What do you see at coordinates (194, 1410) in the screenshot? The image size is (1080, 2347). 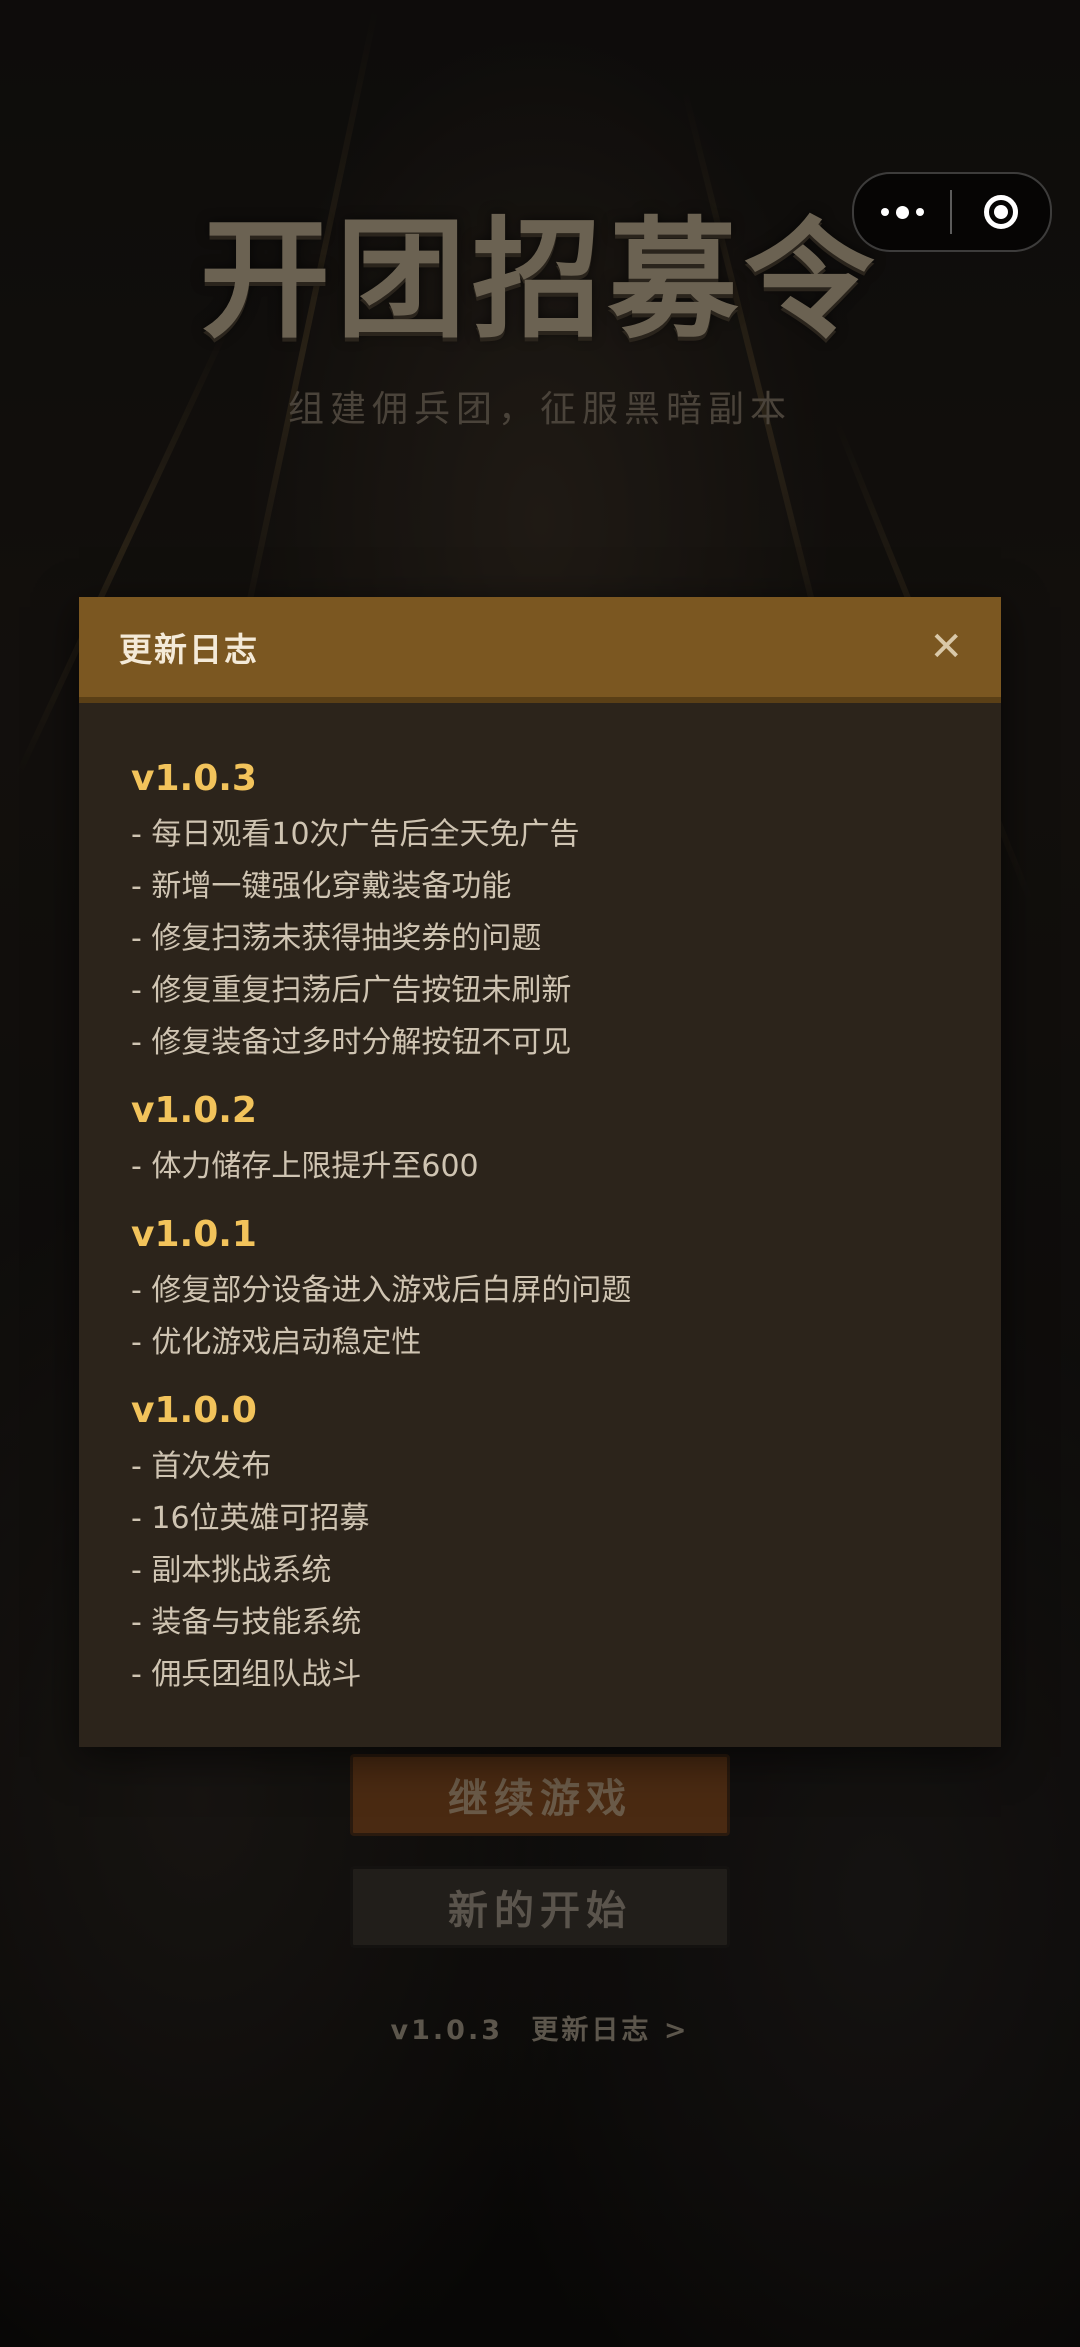 I see `version-heading: v1.0.0` at bounding box center [194, 1410].